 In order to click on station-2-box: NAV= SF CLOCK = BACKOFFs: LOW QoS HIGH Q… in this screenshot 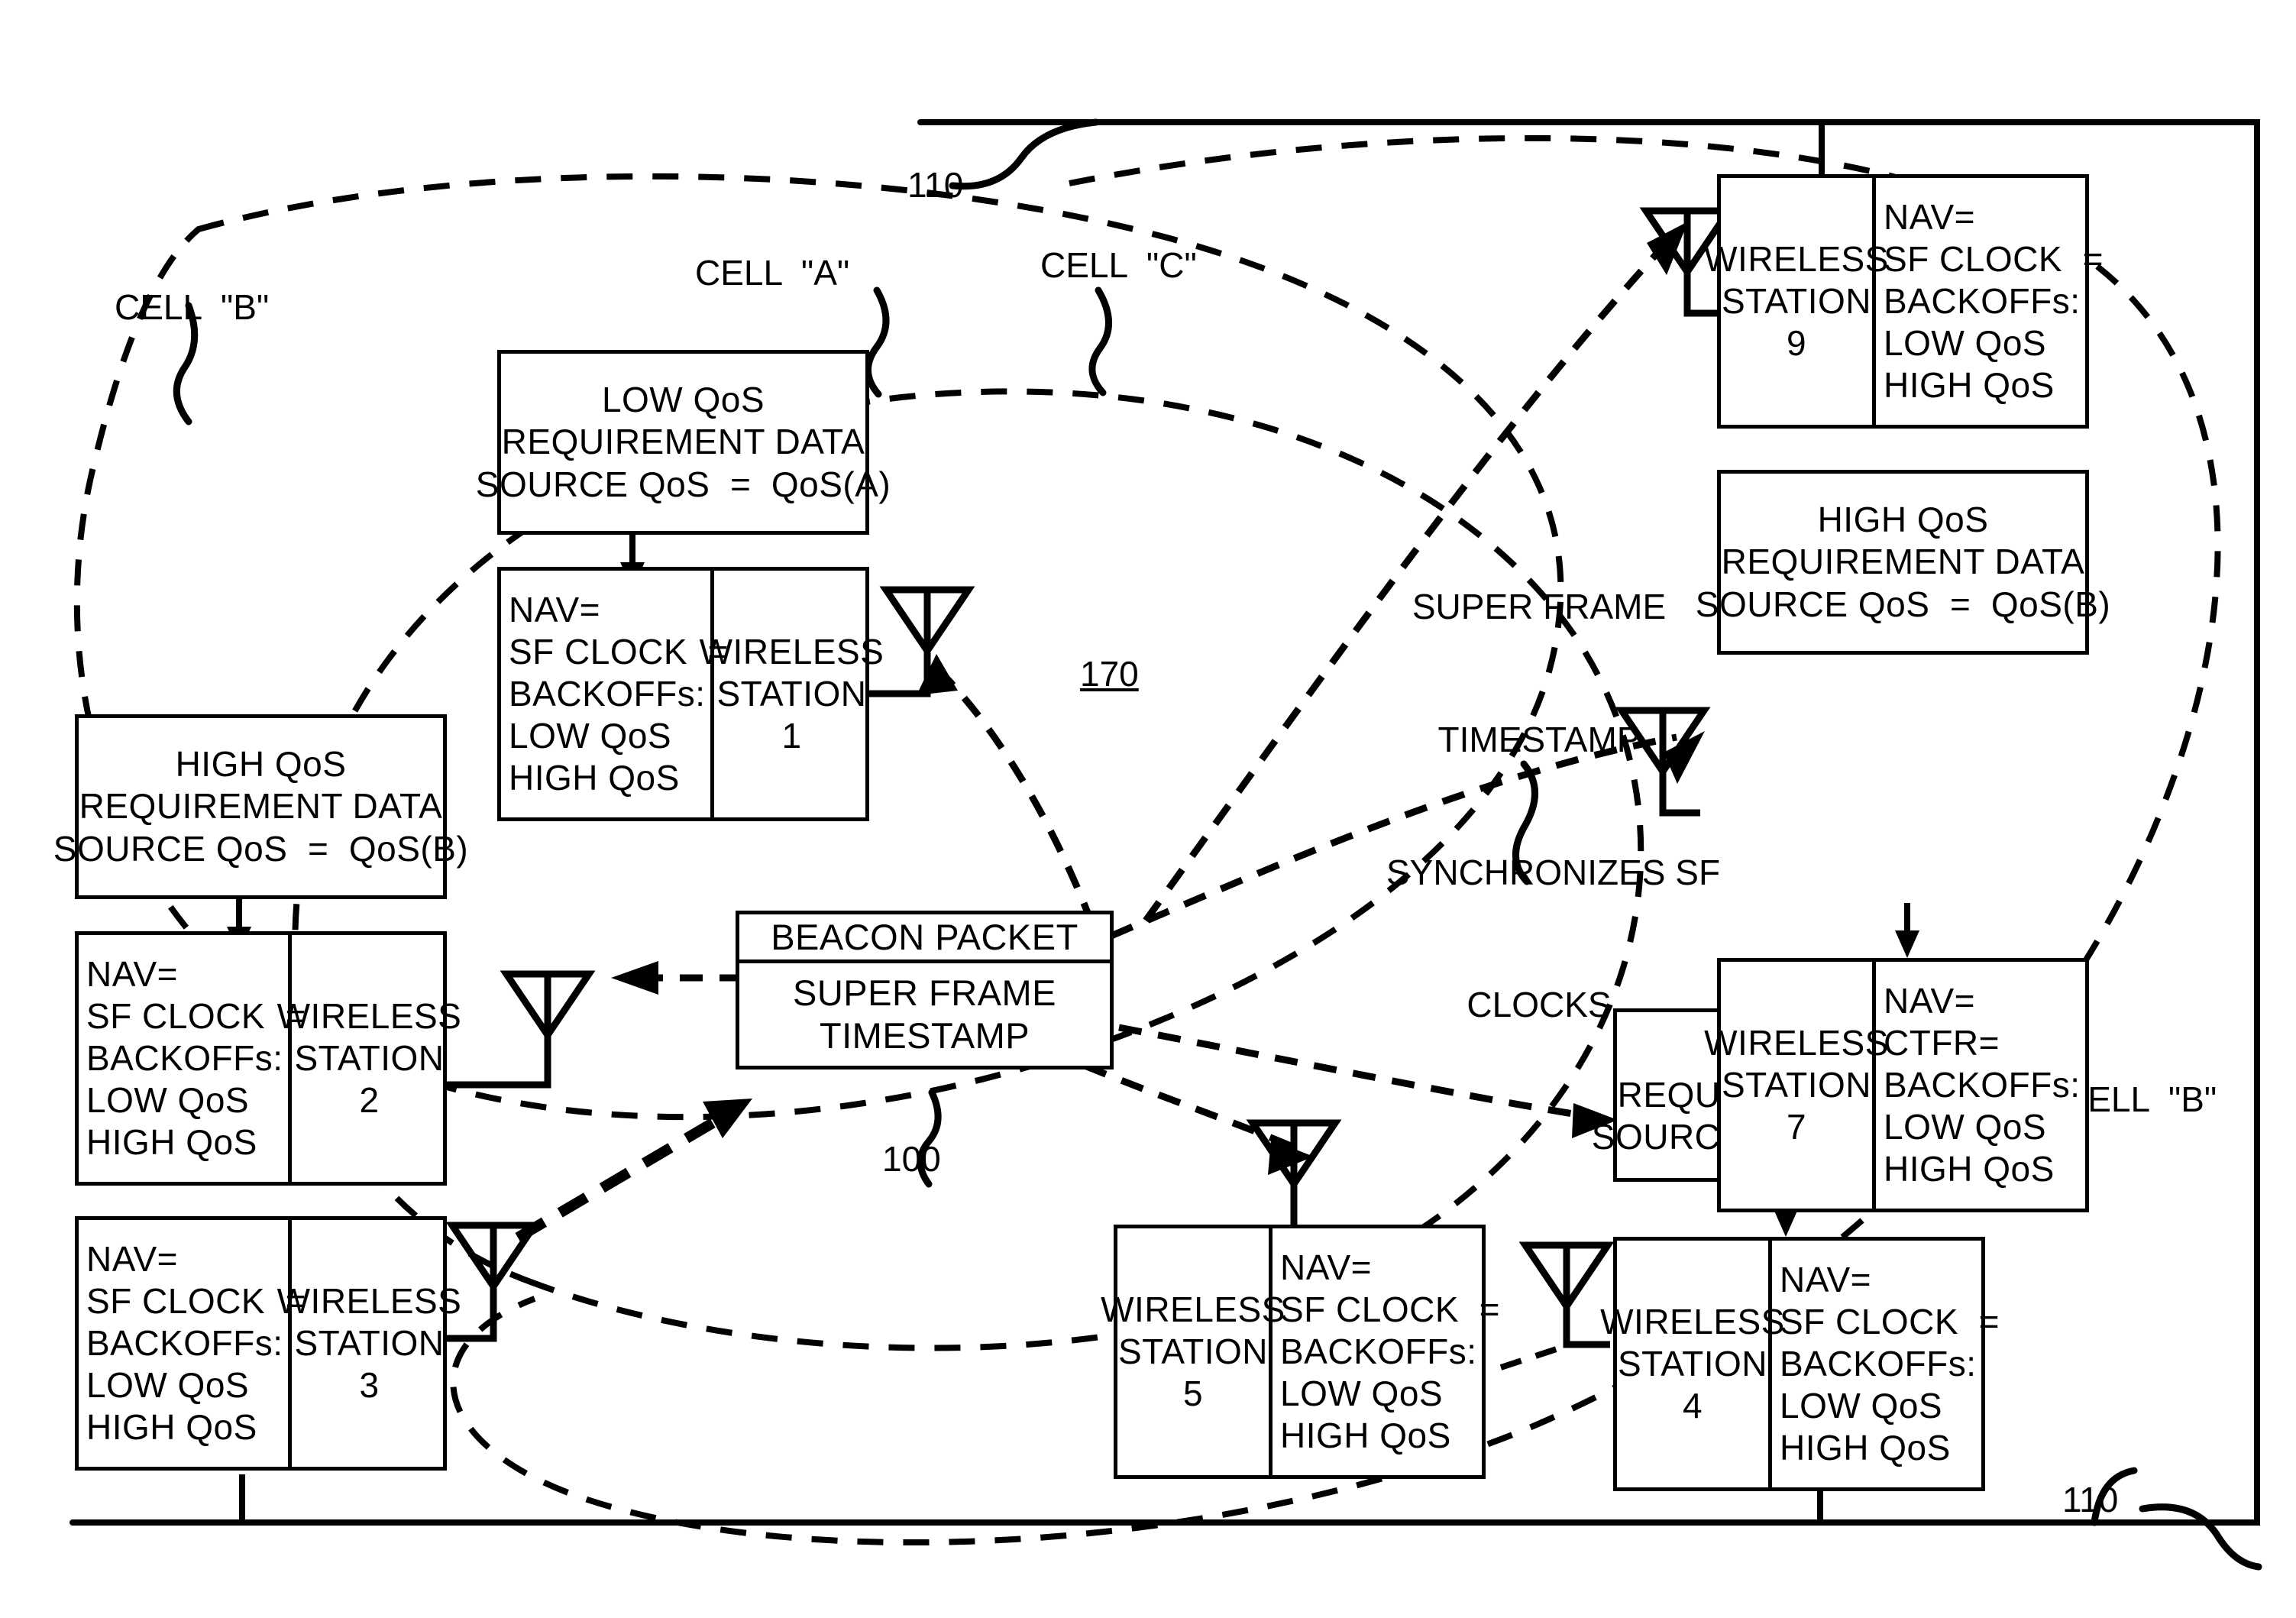, I will do `click(268, 1058)`.